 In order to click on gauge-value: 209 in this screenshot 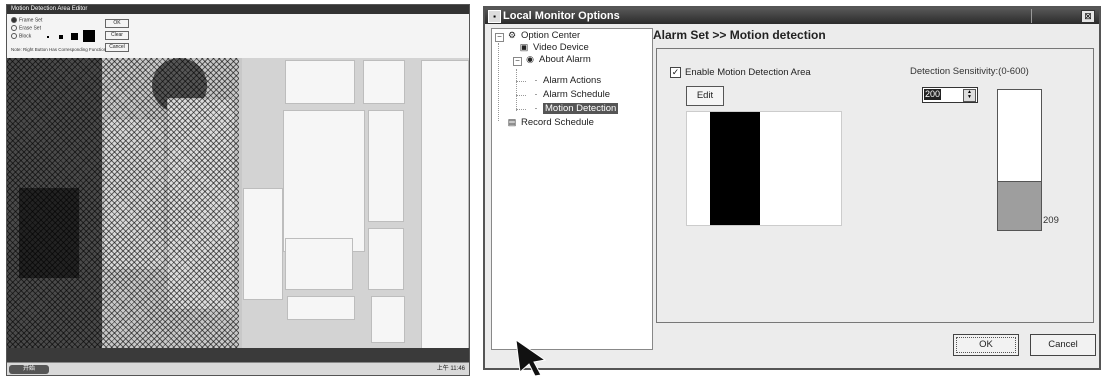, I will do `click(1051, 220)`.